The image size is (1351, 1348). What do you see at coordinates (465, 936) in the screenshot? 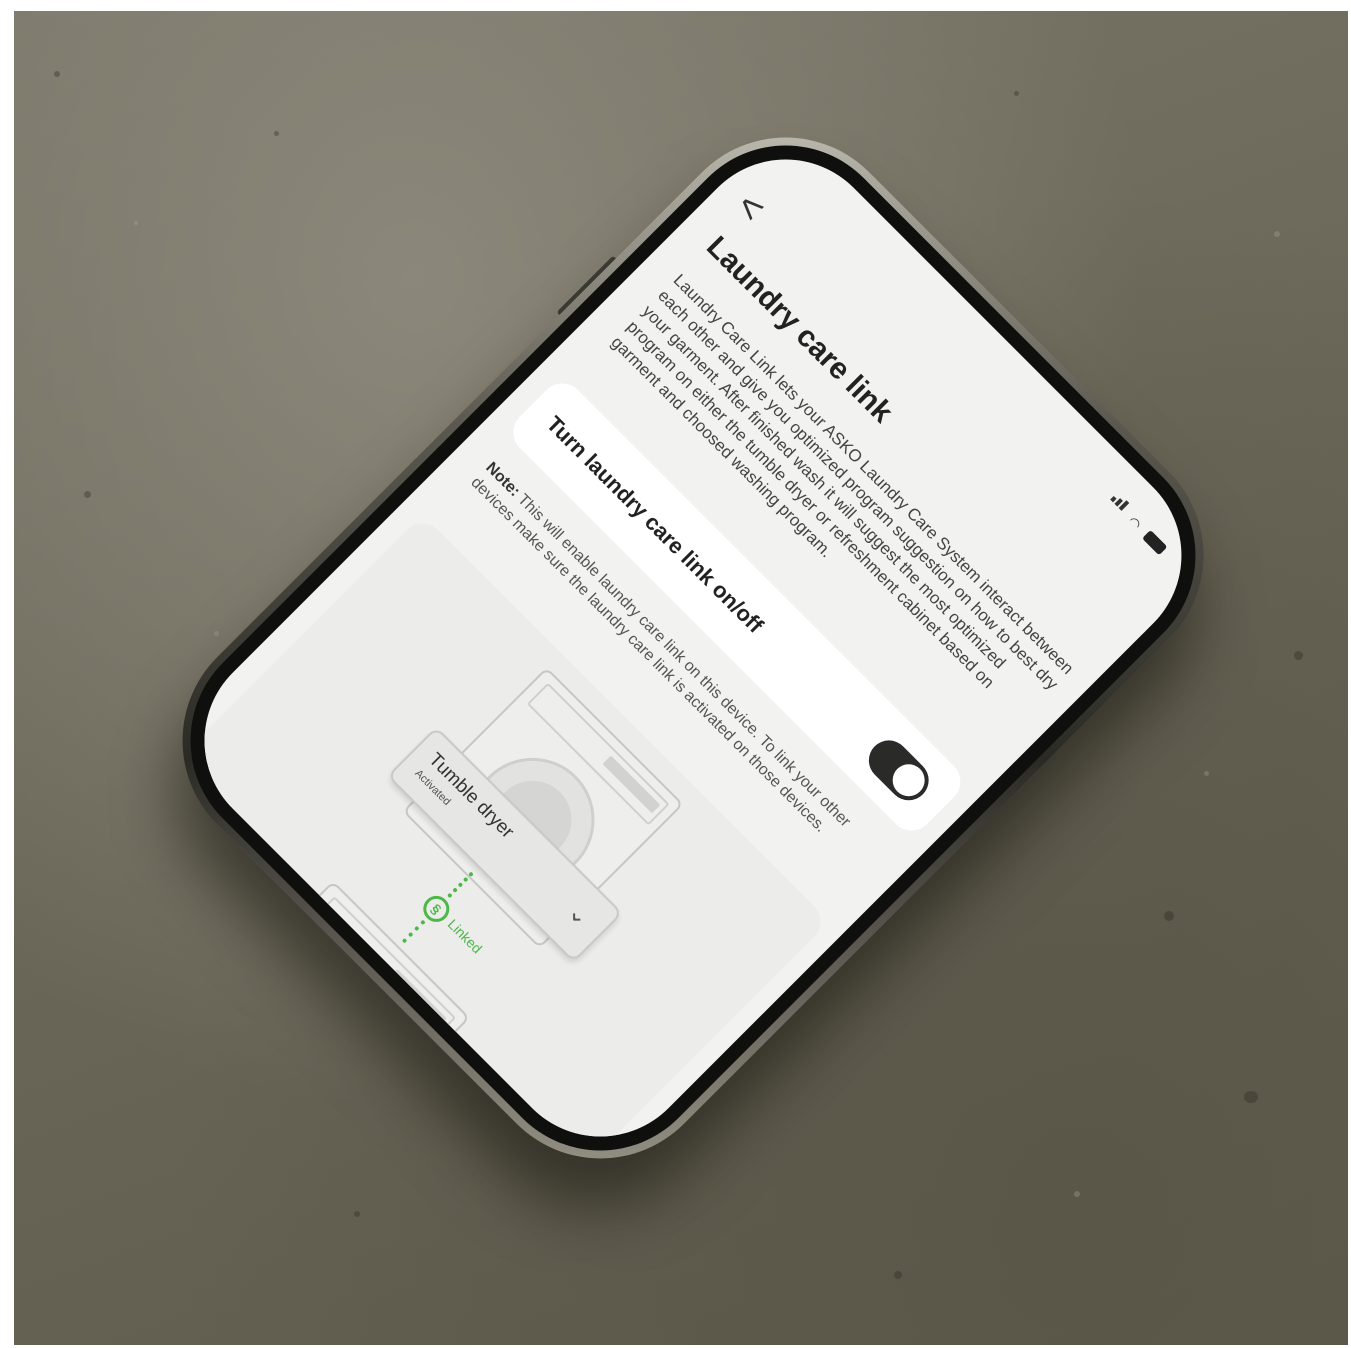
I see `linked-label: Linked` at bounding box center [465, 936].